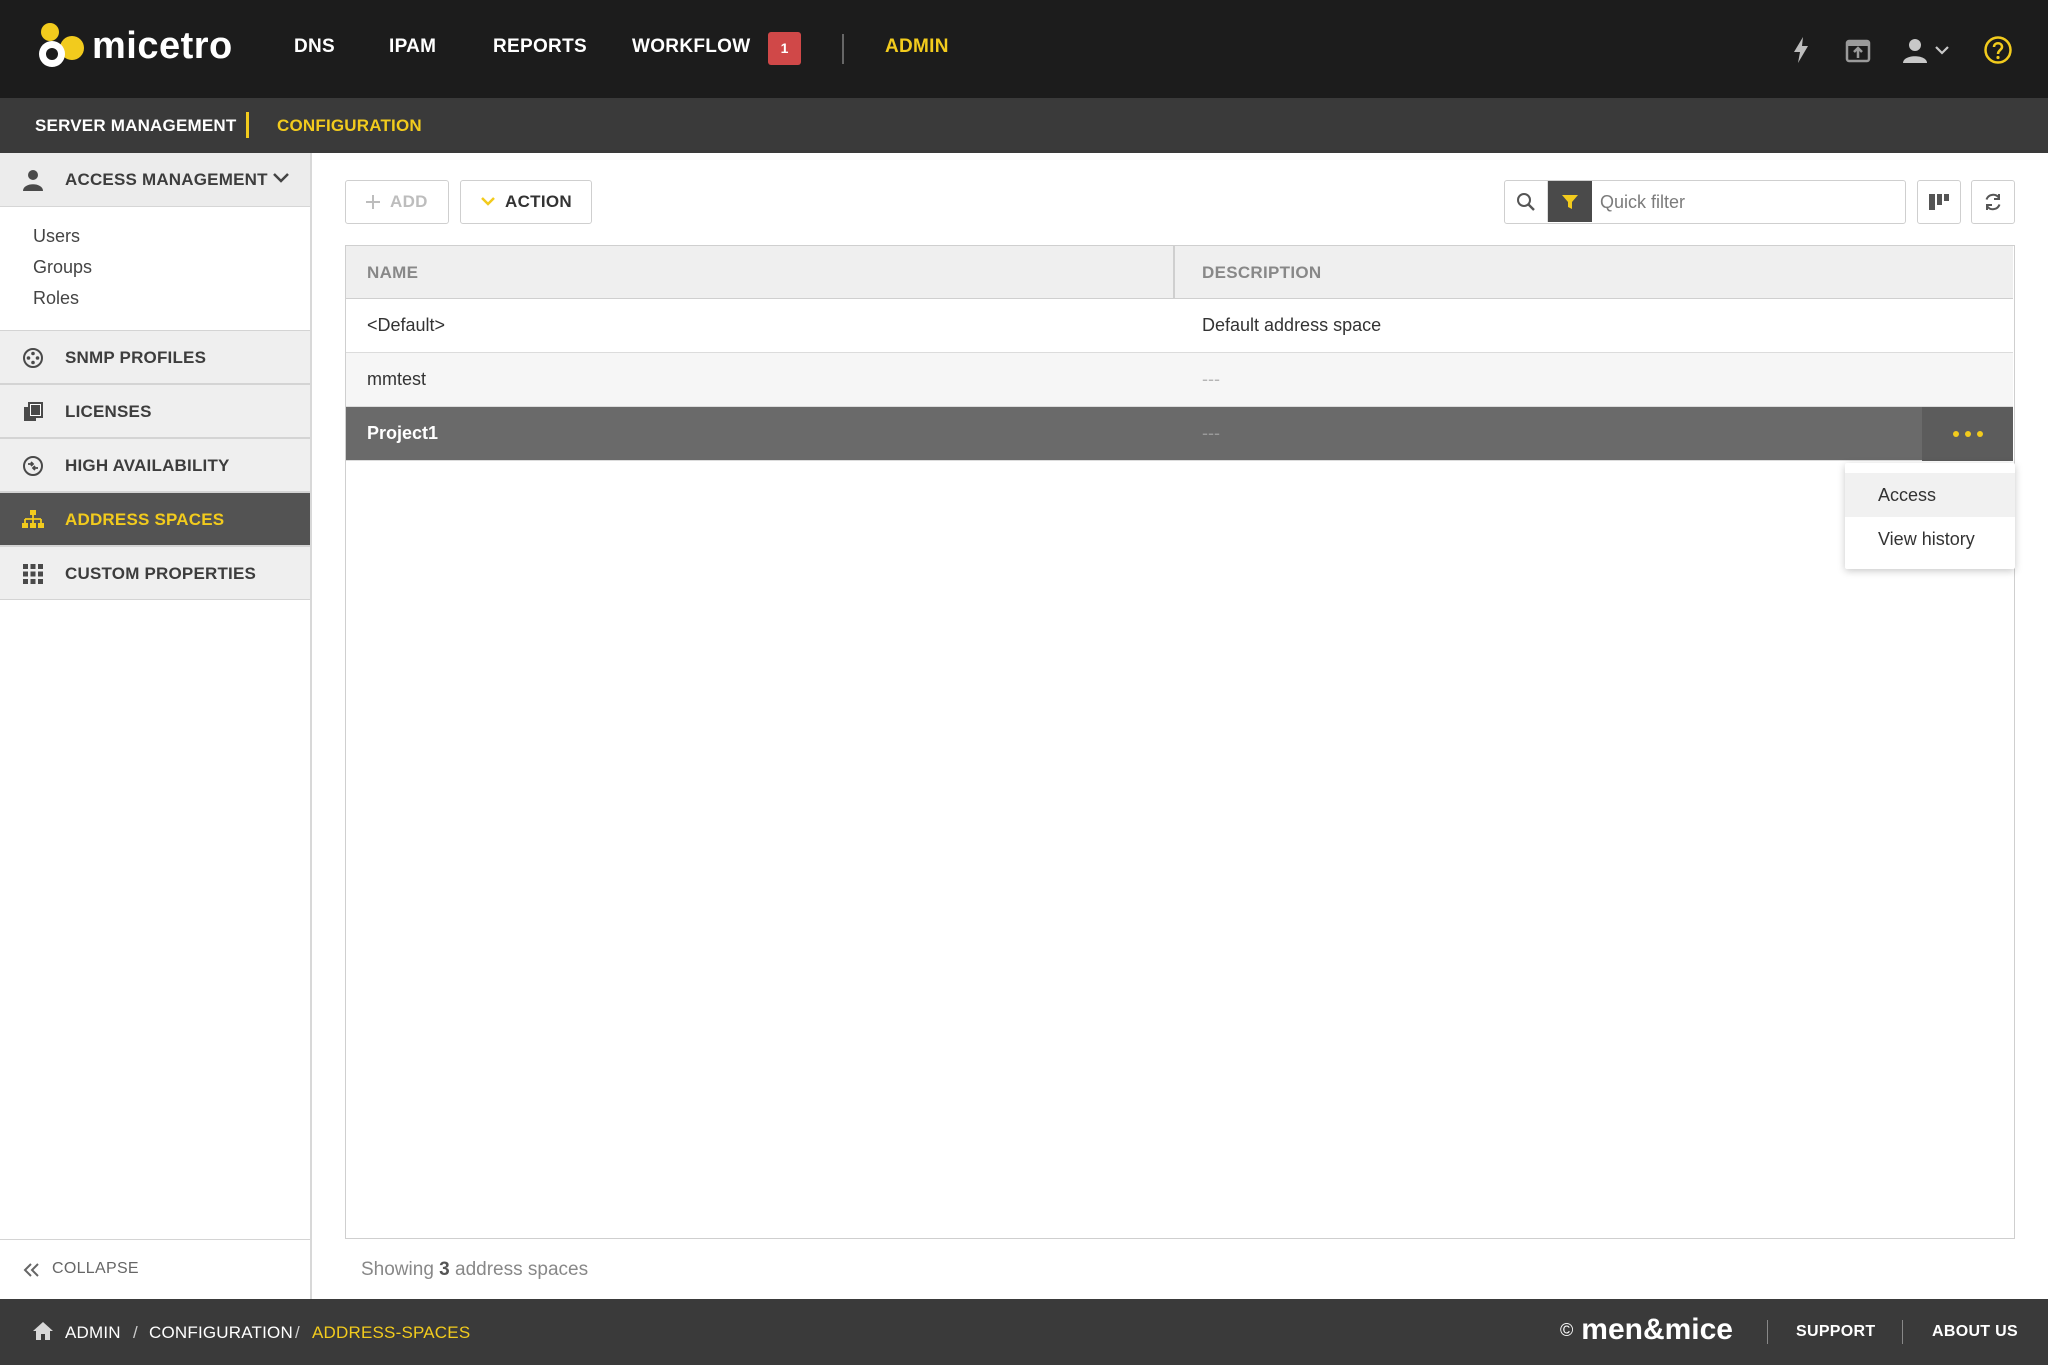 This screenshot has width=2048, height=1365. What do you see at coordinates (95, 1268) in the screenshot?
I see `collapse-label: COLLAPSE` at bounding box center [95, 1268].